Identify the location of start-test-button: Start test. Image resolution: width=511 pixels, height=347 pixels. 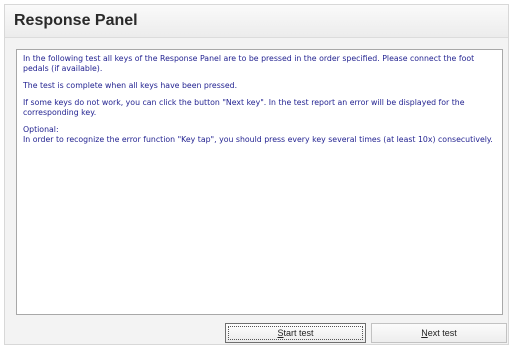
(295, 333).